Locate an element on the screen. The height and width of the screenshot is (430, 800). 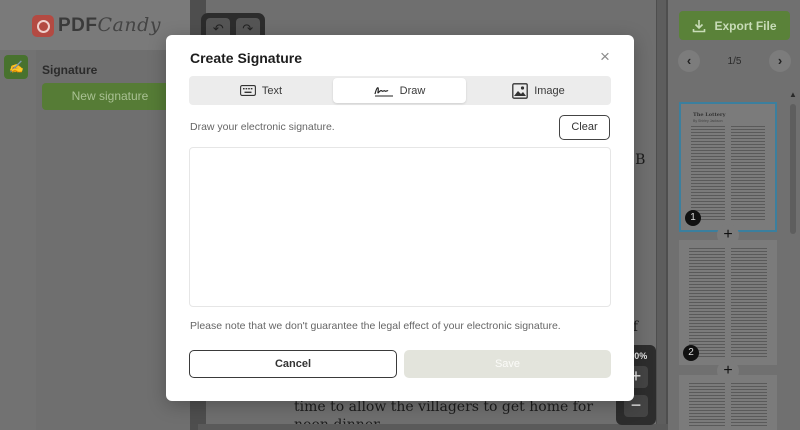
logo-suffix: Candy is located at coordinates (129, 25).